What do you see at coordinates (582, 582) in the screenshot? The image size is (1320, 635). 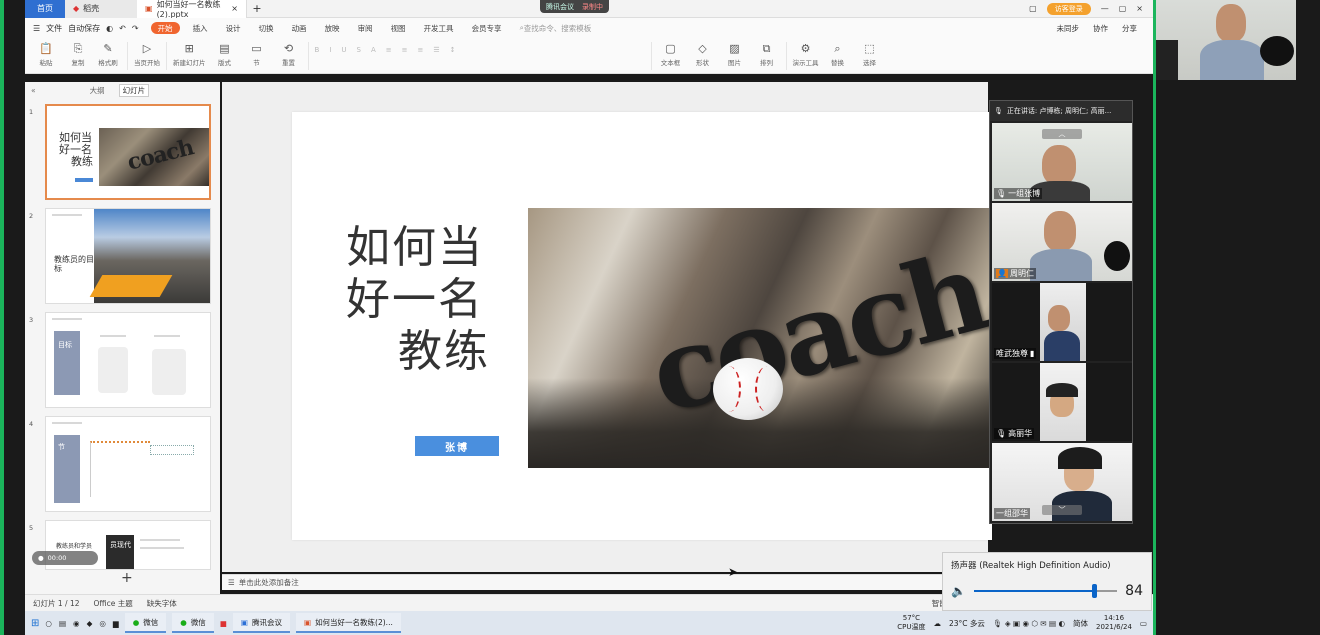 I see `notes-area: ☰ 单击此处添加备注` at bounding box center [582, 582].